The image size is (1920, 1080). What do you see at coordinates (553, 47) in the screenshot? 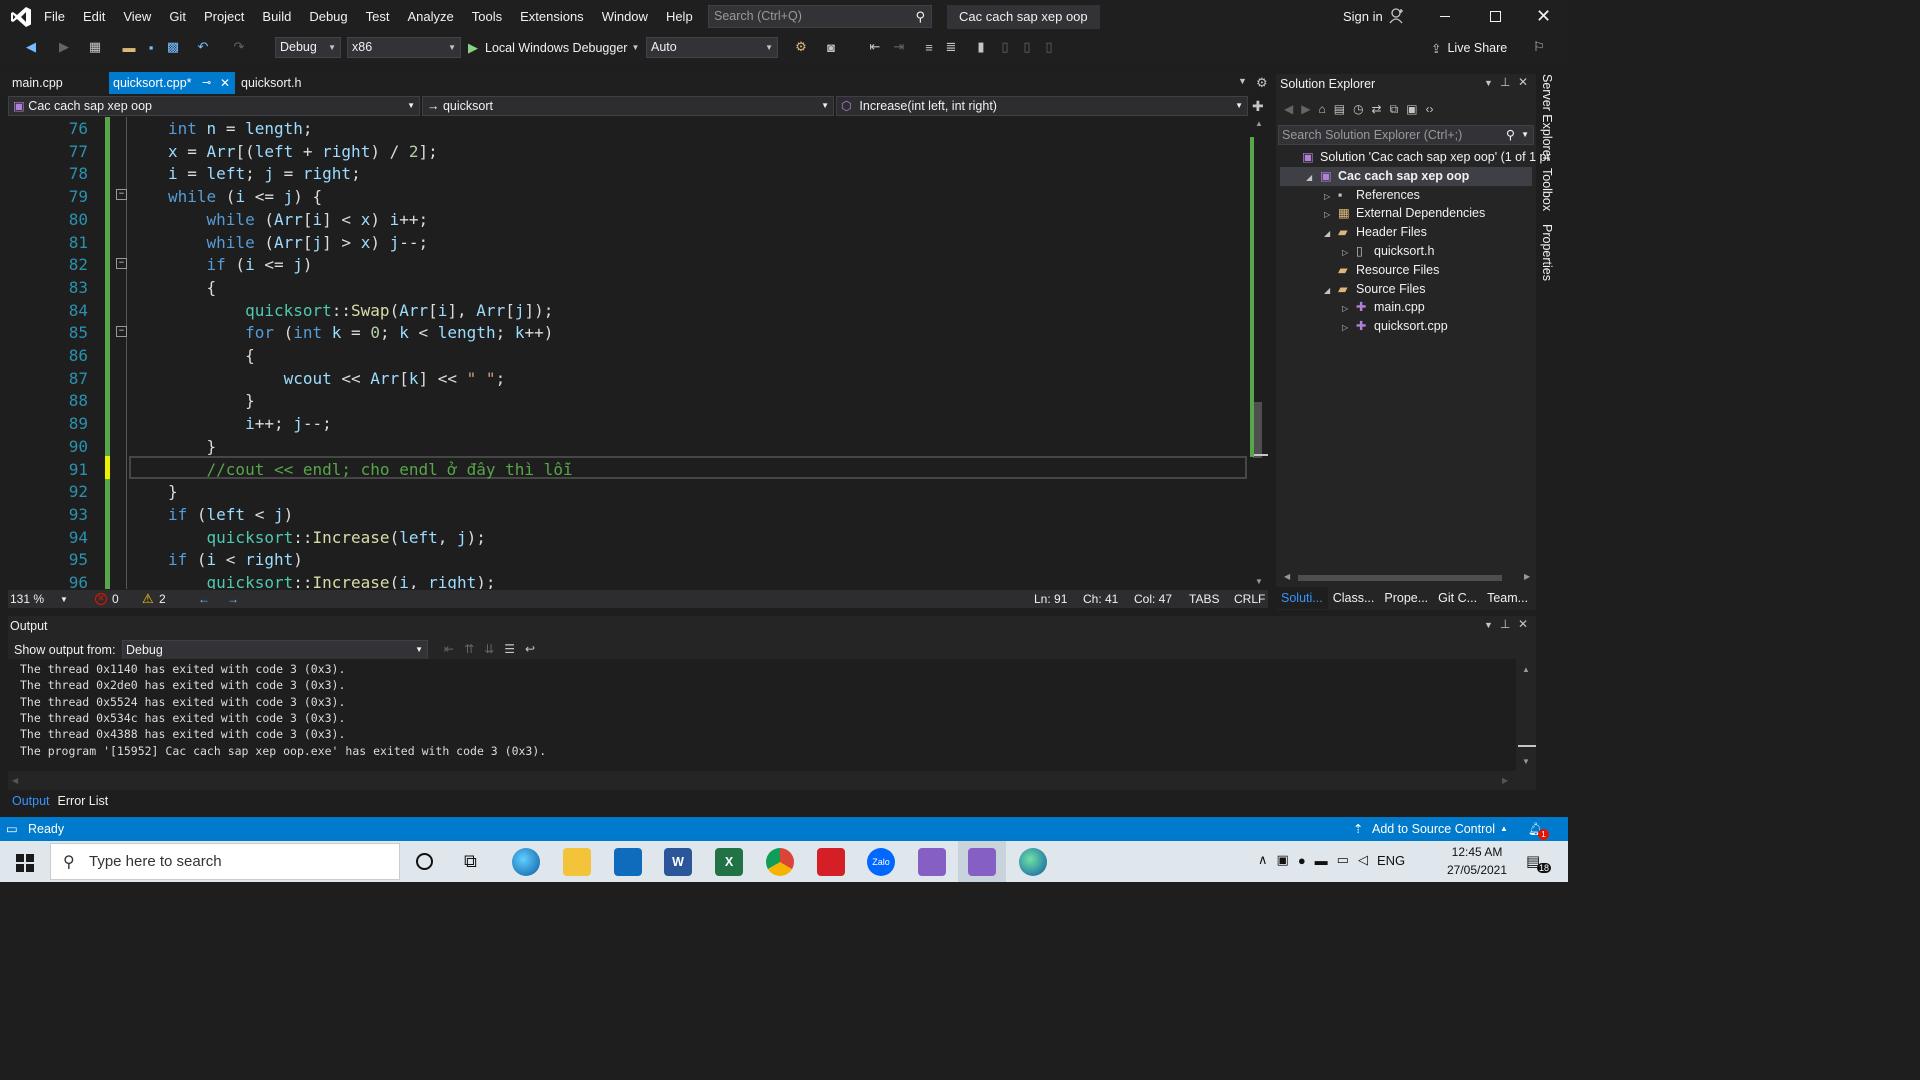
I see `start-debugging-button: ▶ Local Windows Debugger ▼` at bounding box center [553, 47].